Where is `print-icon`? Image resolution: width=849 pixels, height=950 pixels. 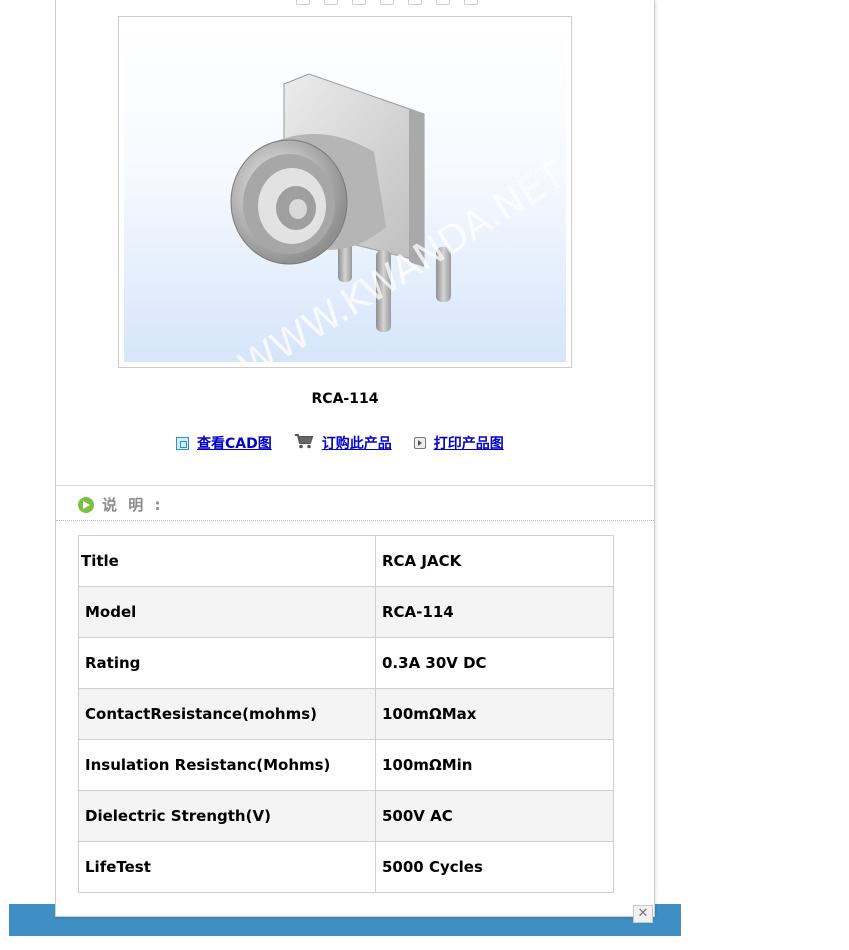
print-icon is located at coordinates (419, 443).